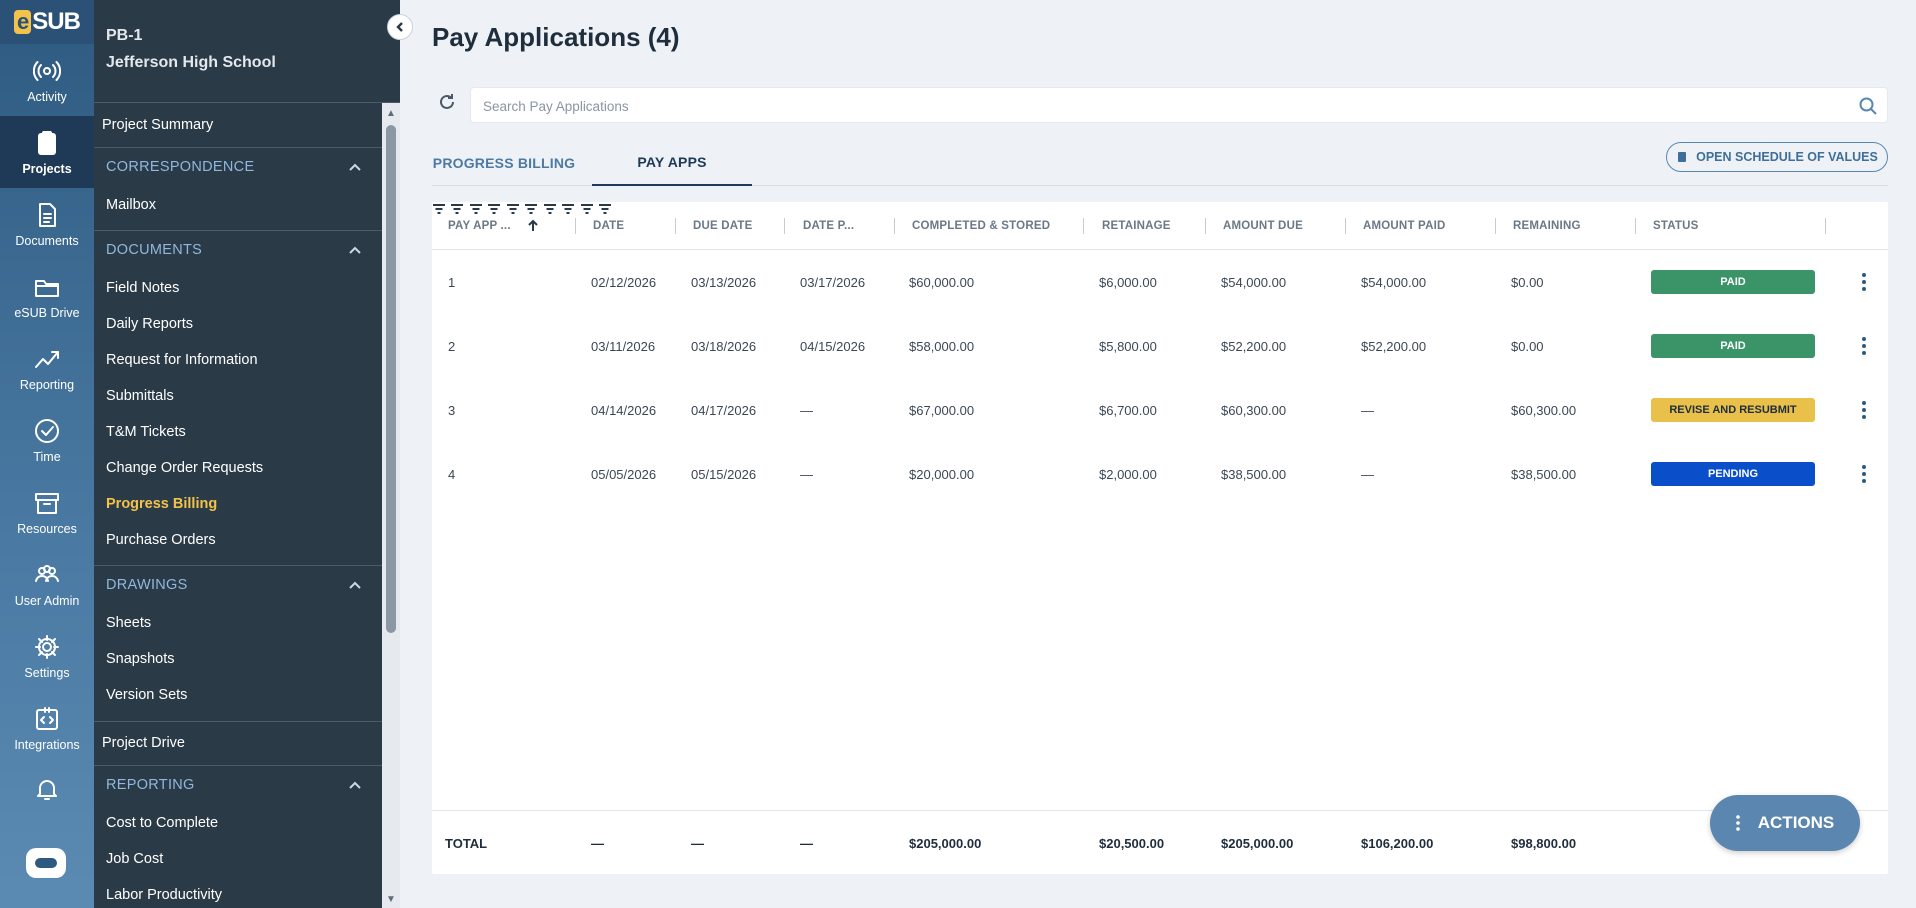  Describe the element at coordinates (238, 695) in the screenshot. I see `nav-version-sets: Version Sets` at that location.